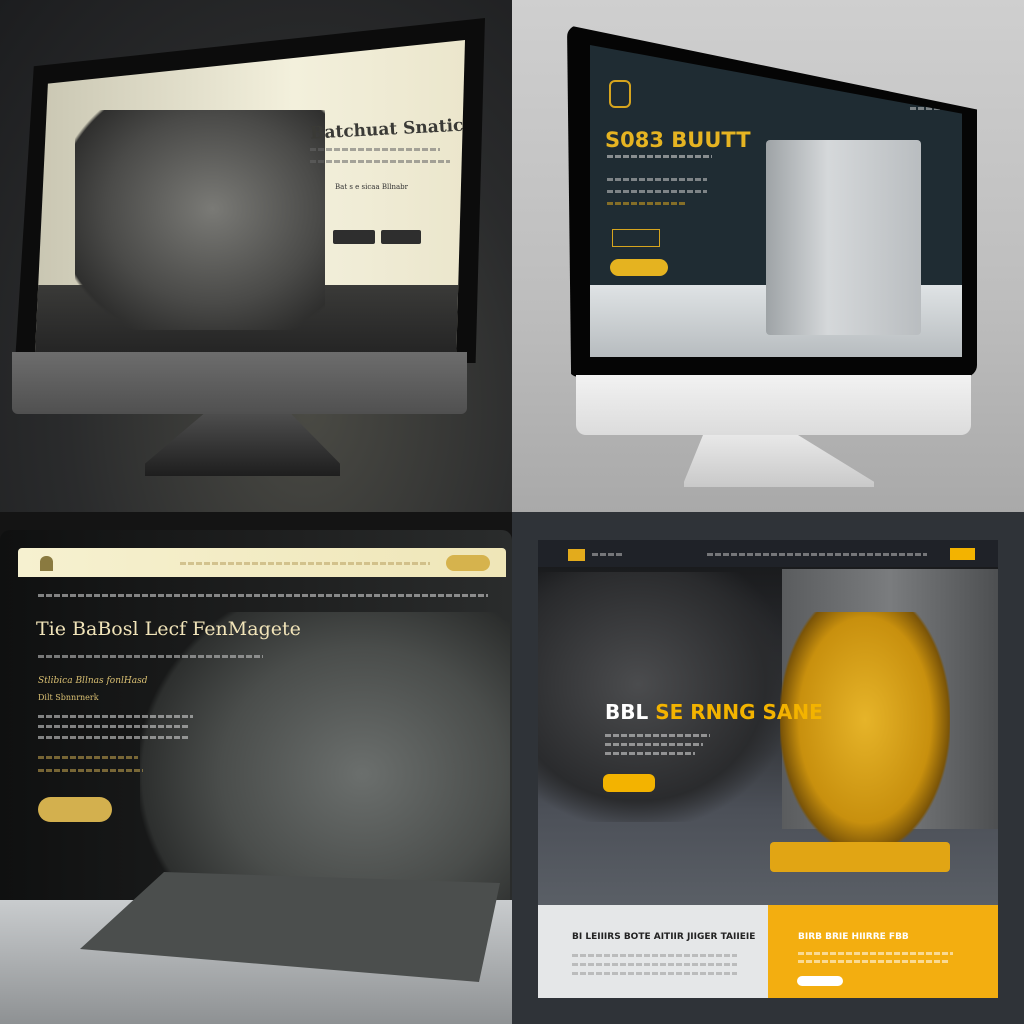 Image resolution: width=1024 pixels, height=1024 pixels. Describe the element at coordinates (401, 237) in the screenshot. I see `secondary-button` at that location.